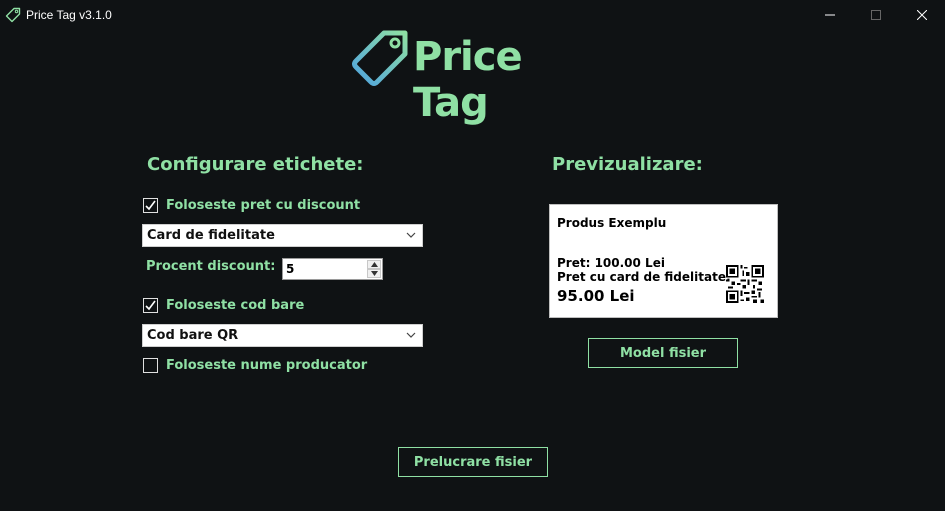 The height and width of the screenshot is (511, 945). What do you see at coordinates (472, 15) in the screenshot?
I see `title-bar: Price Tag v3.1.0` at bounding box center [472, 15].